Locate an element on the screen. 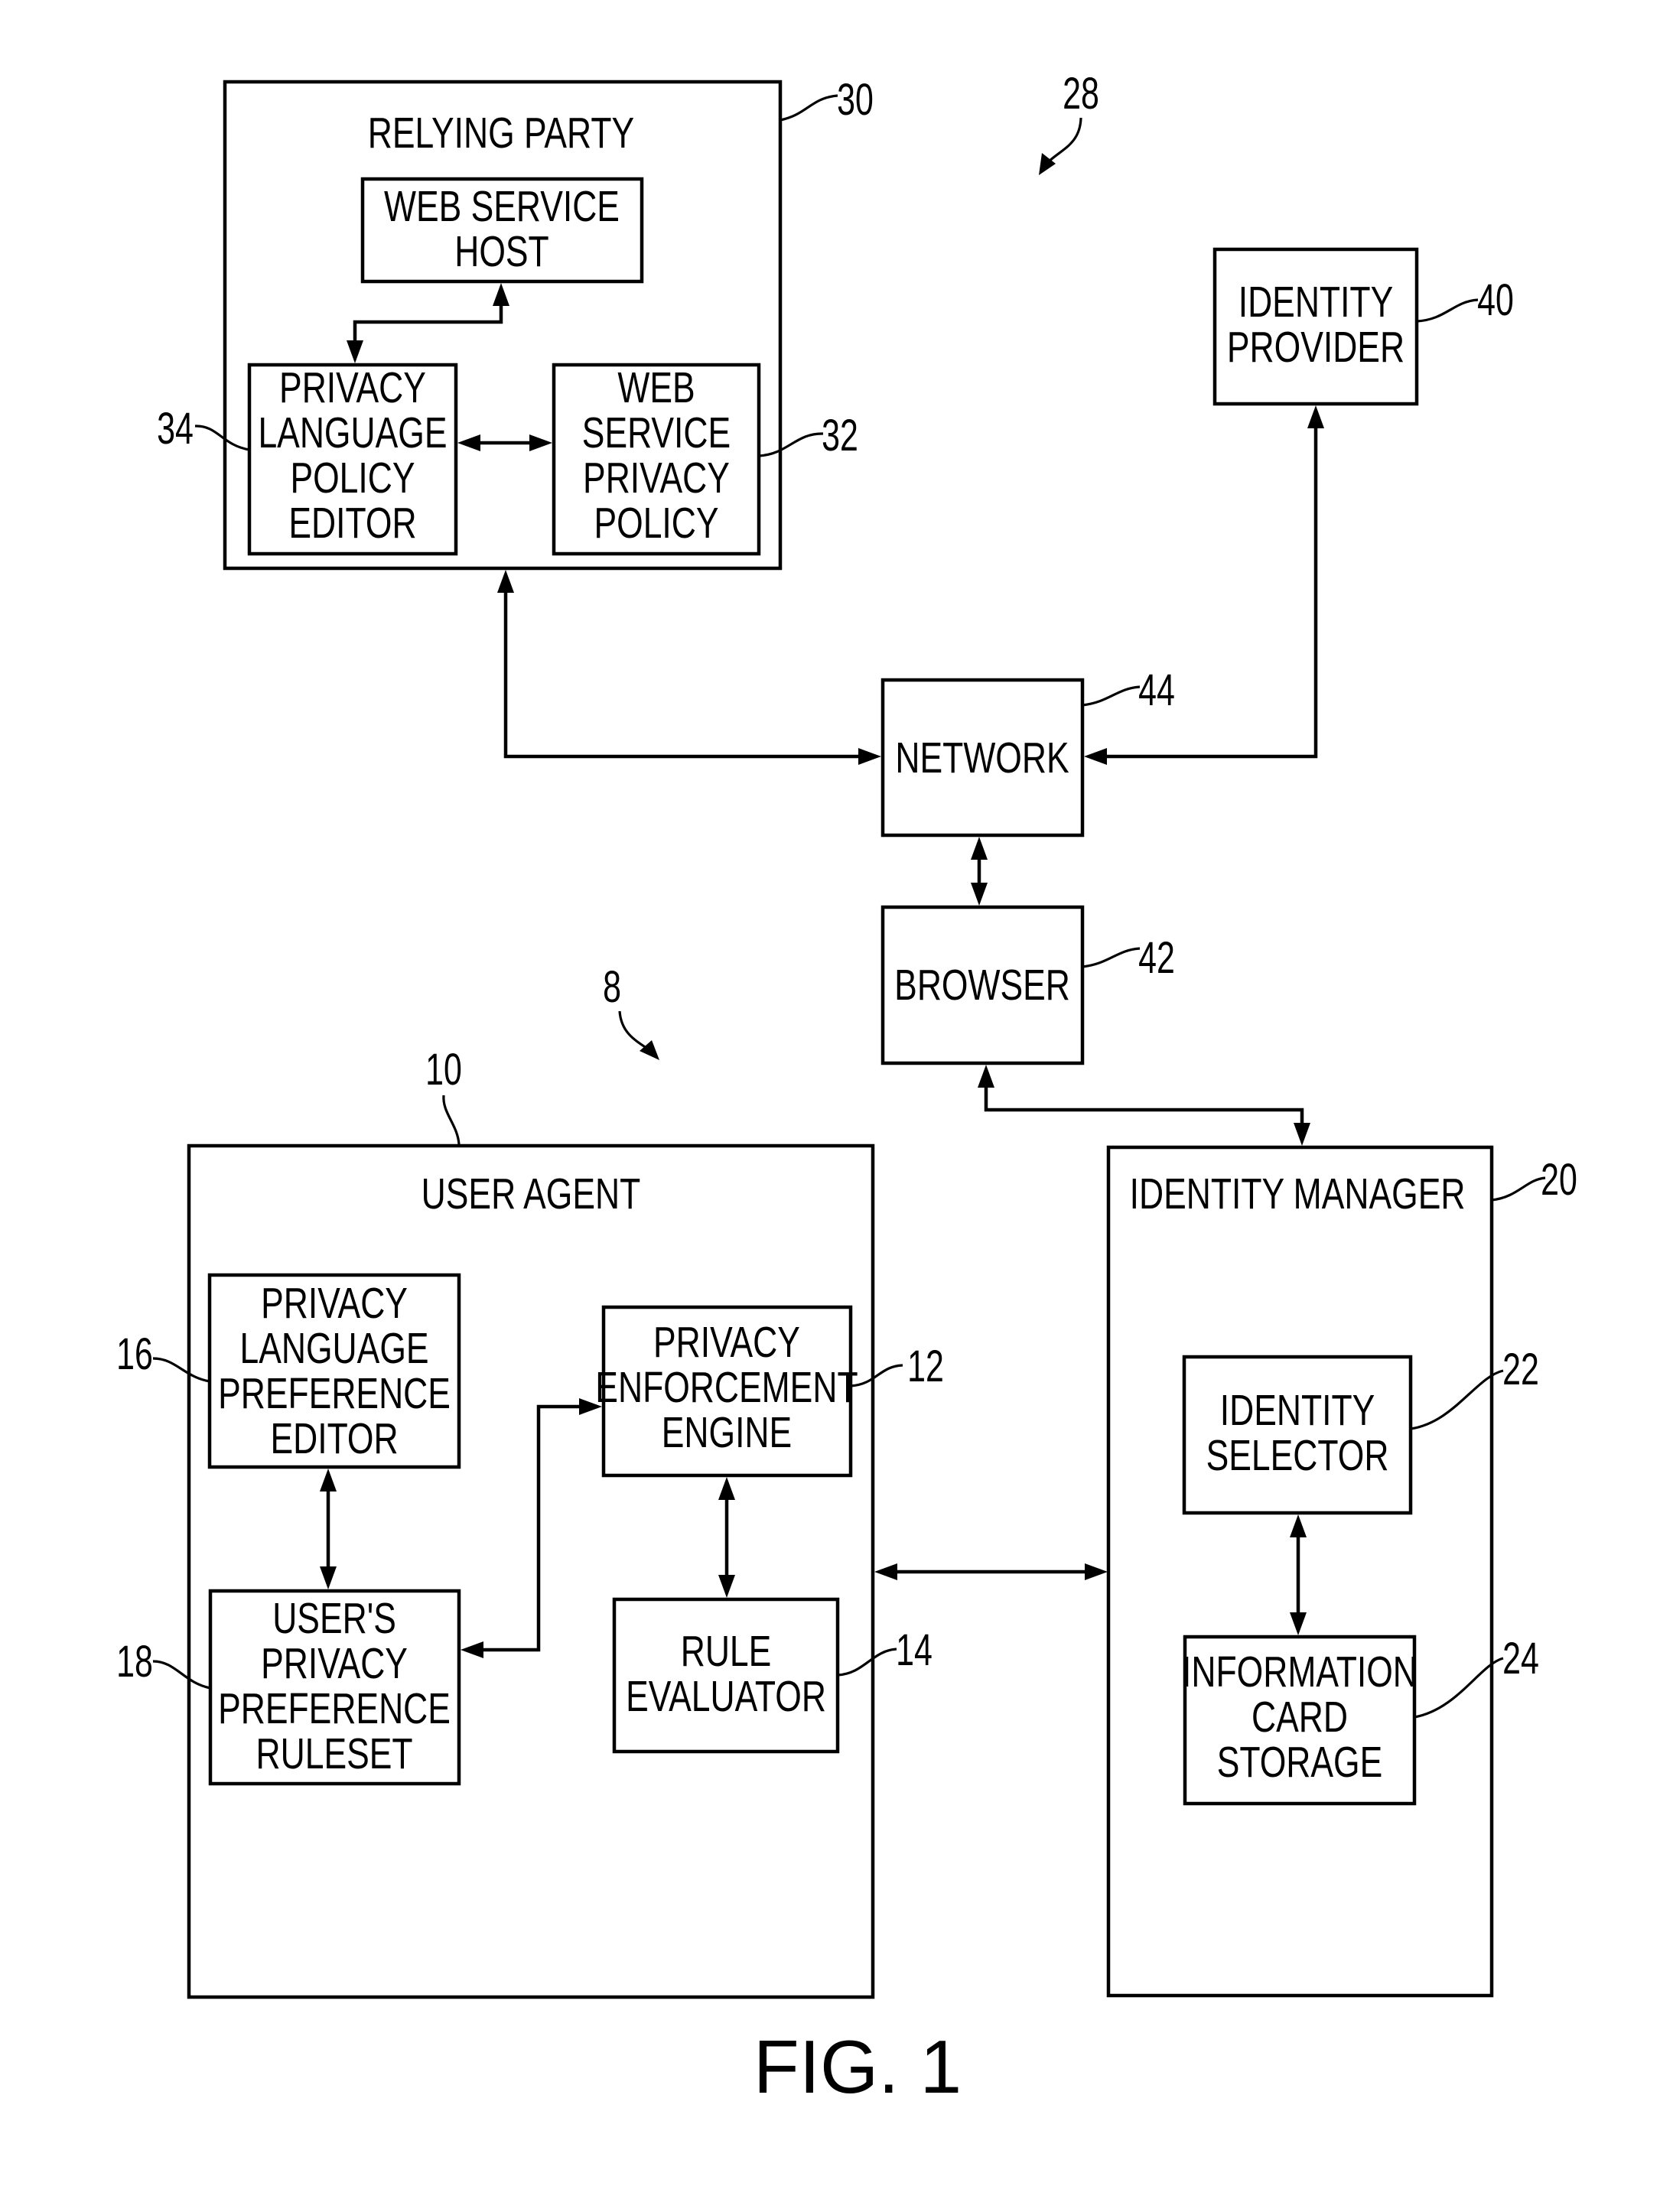  privacy-language-preference-editor-label: PREFERENCE is located at coordinates (334, 1393).